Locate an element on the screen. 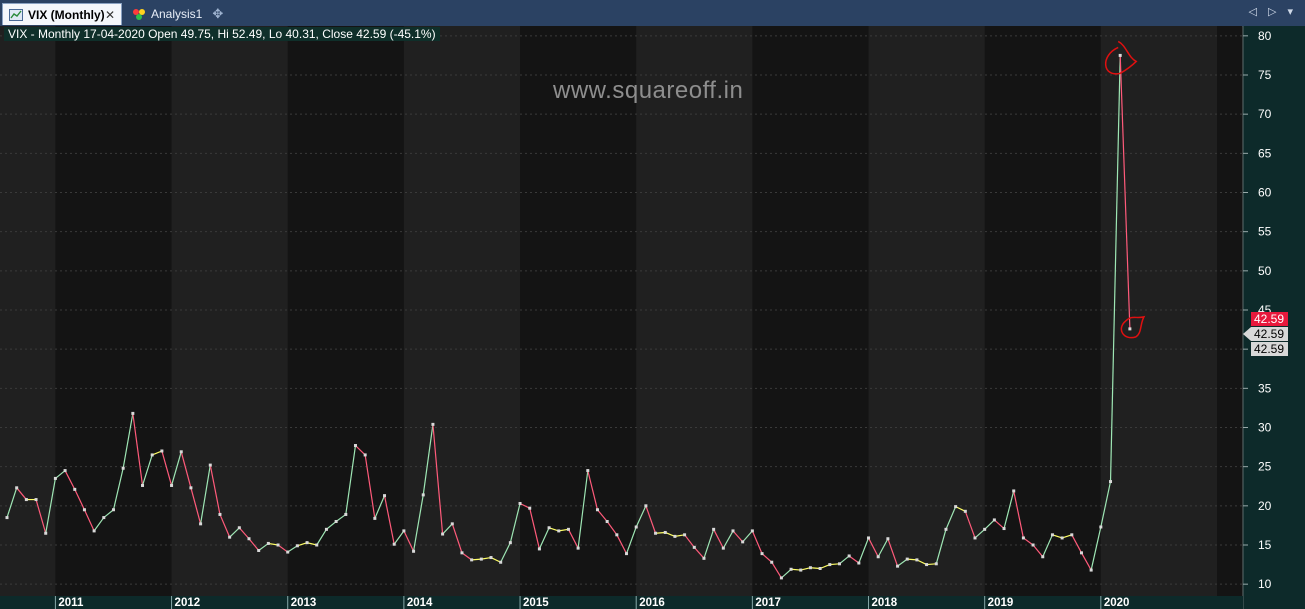 The height and width of the screenshot is (609, 1305). add-tab-icon: ✥ is located at coordinates (217, 14).